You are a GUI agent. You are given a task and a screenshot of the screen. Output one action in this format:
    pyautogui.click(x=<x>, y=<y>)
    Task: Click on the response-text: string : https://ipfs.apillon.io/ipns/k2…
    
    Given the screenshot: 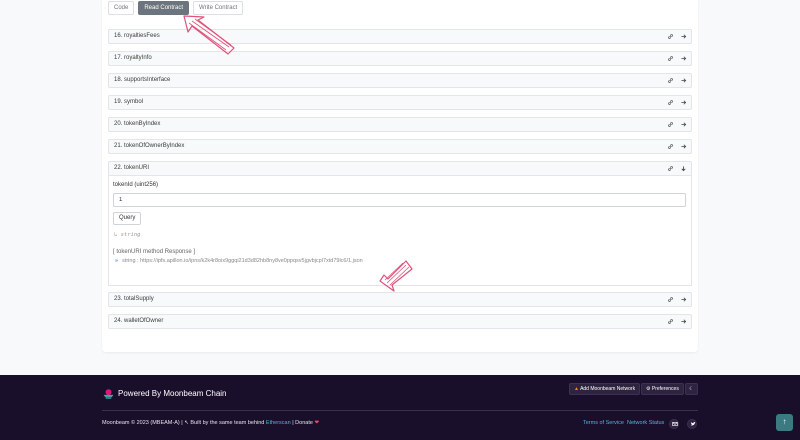 What is the action you would take?
    pyautogui.click(x=242, y=261)
    